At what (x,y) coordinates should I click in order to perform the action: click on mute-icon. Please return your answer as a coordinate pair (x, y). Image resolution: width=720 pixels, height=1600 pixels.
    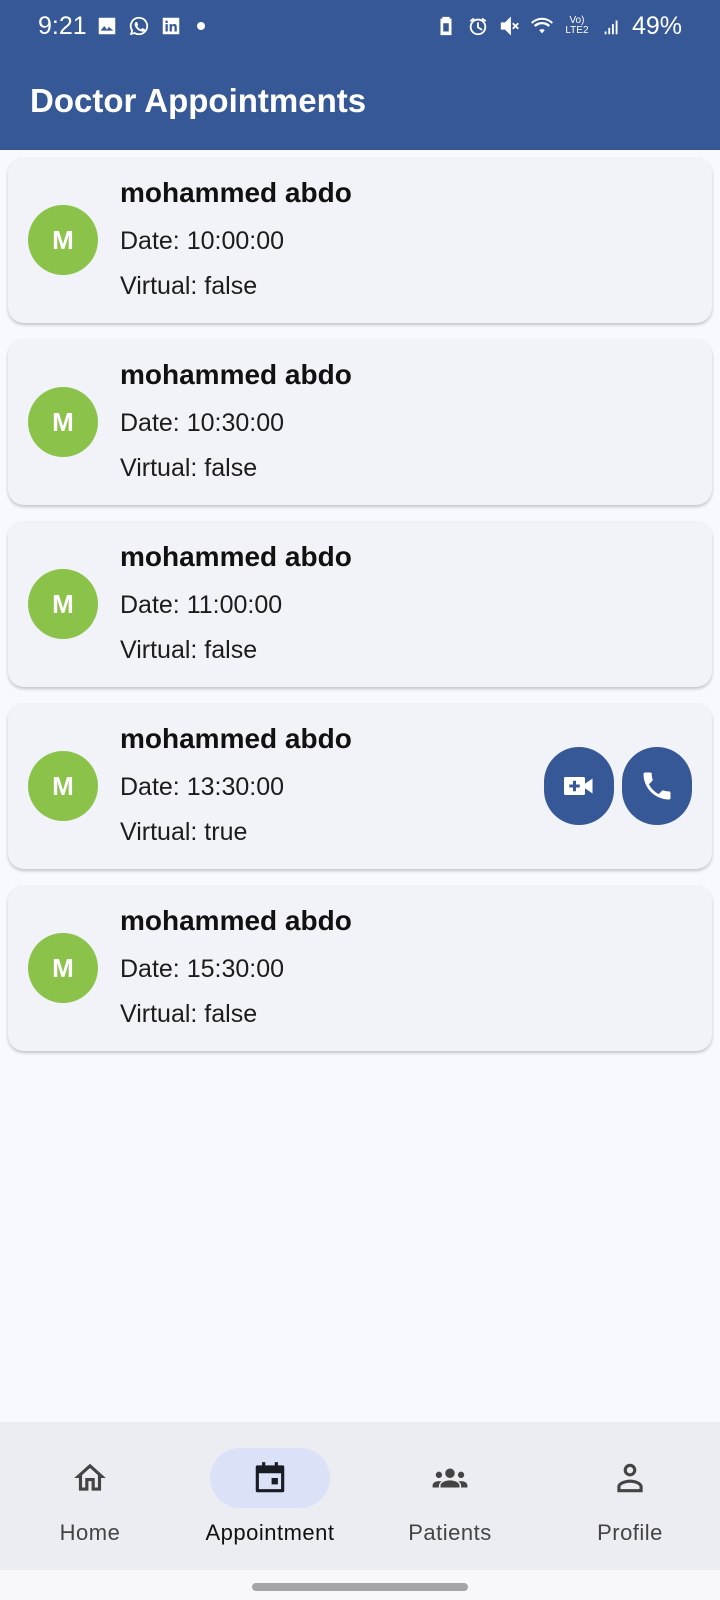
    Looking at the image, I should click on (510, 26).